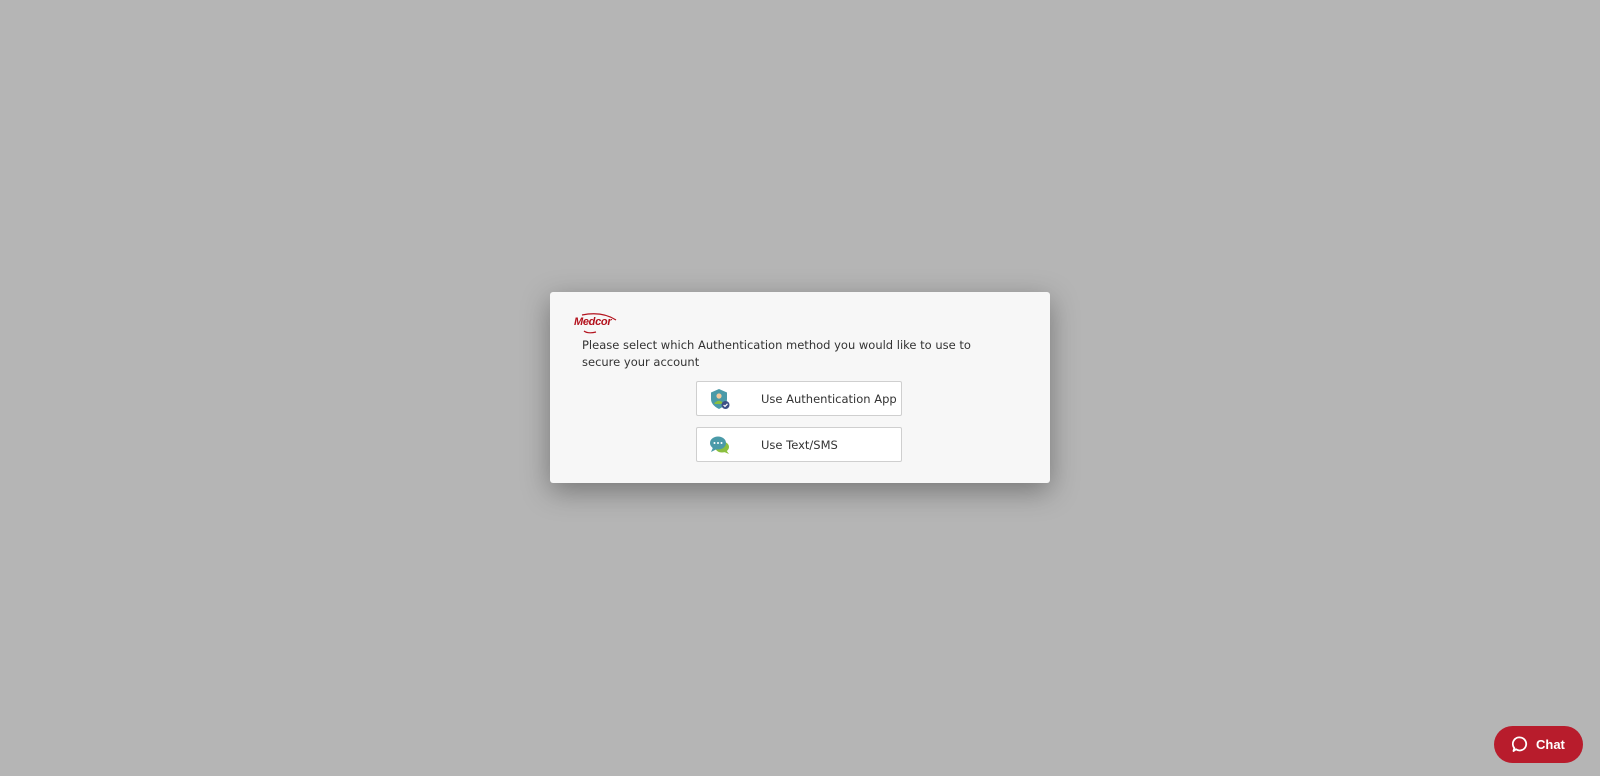 The width and height of the screenshot is (1600, 776). What do you see at coordinates (720, 399) in the screenshot?
I see `authenticator-shield-user-icon` at bounding box center [720, 399].